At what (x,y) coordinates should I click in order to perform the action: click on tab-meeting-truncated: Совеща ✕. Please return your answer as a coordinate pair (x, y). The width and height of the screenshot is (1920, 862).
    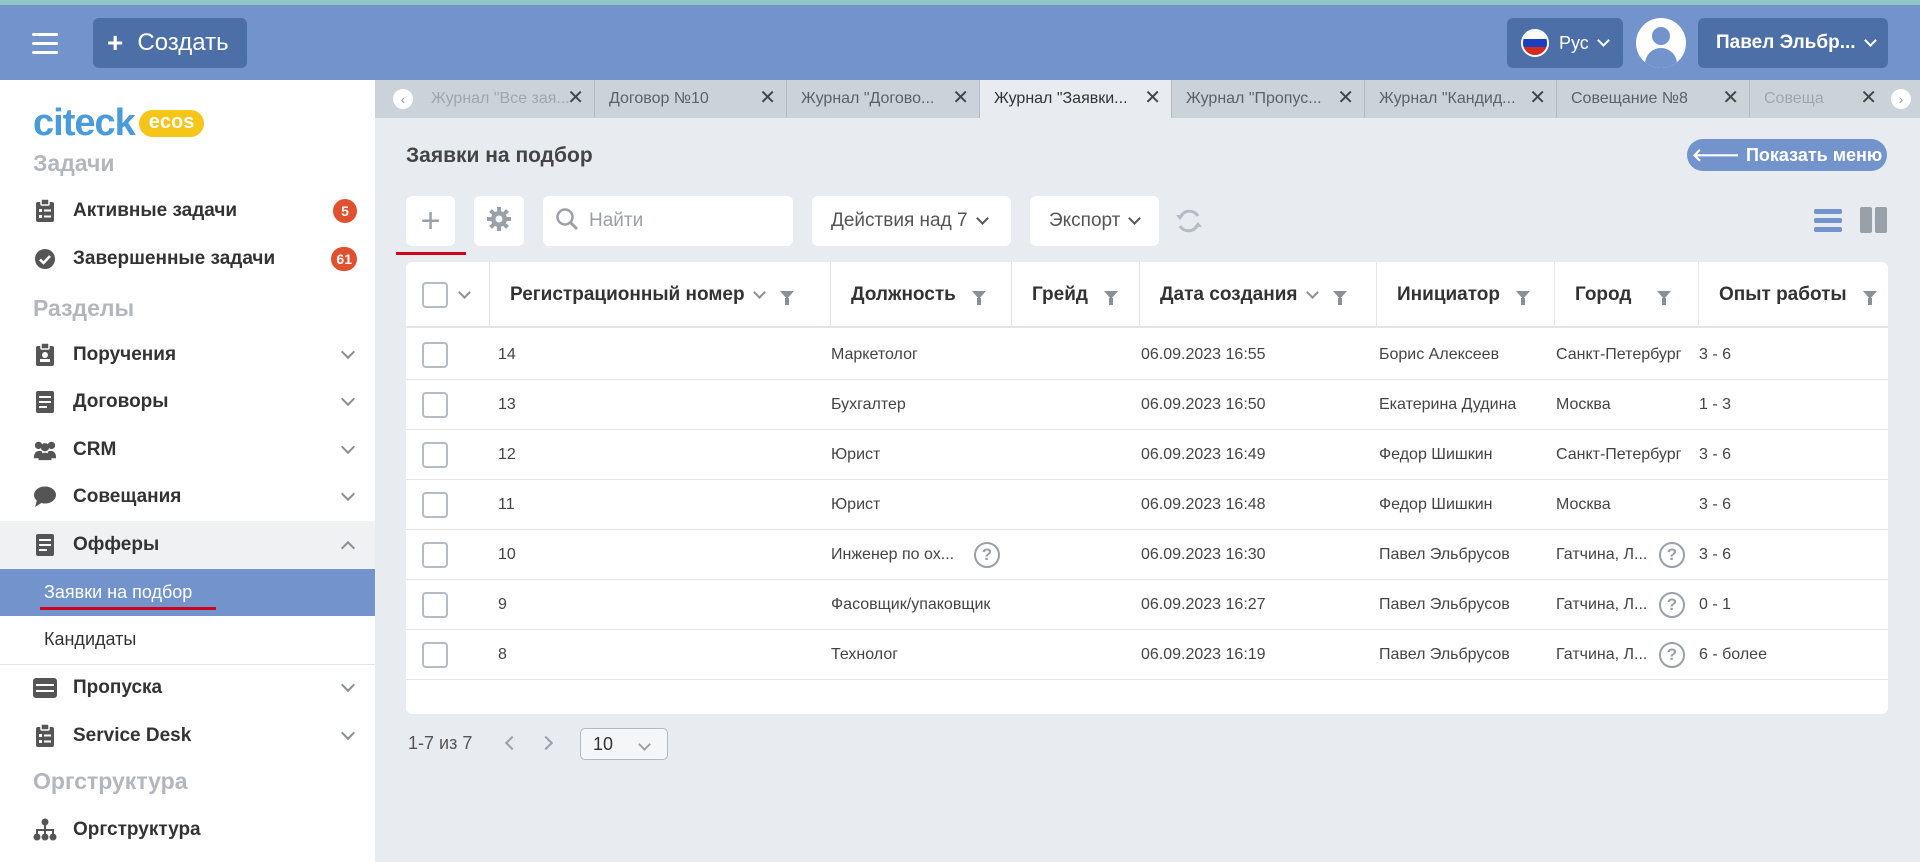
    Looking at the image, I should click on (1818, 99).